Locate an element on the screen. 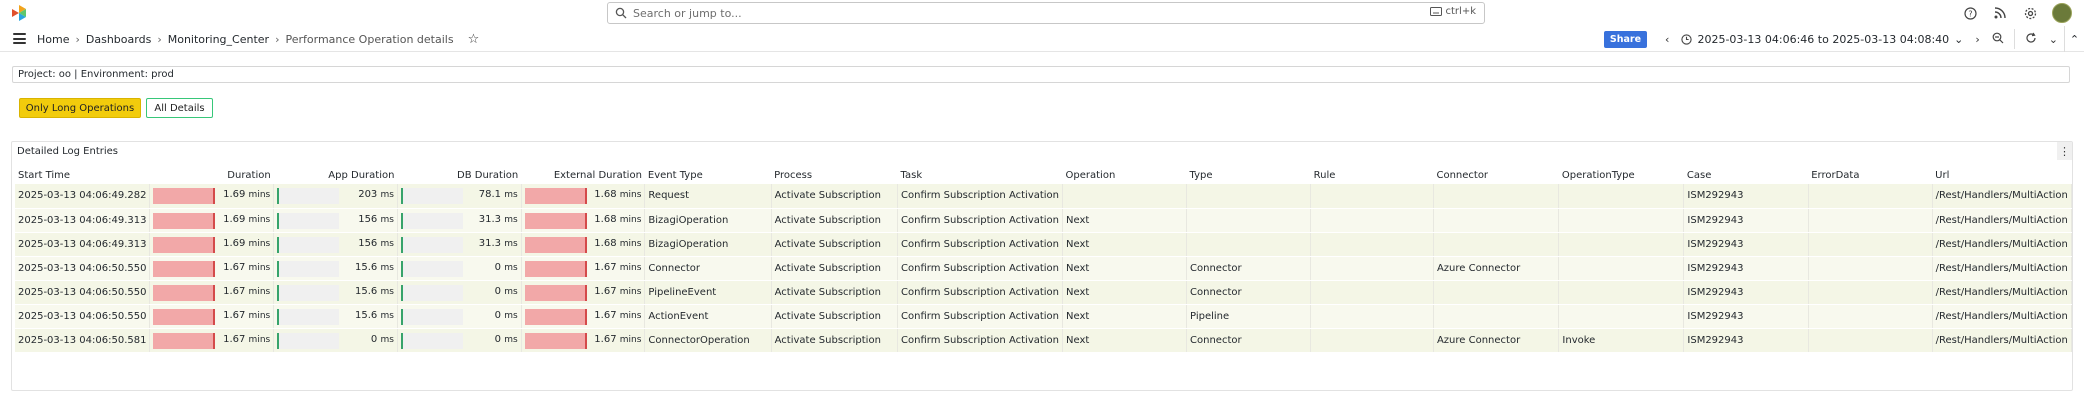  app-duration-gauge is located at coordinates (308, 196).